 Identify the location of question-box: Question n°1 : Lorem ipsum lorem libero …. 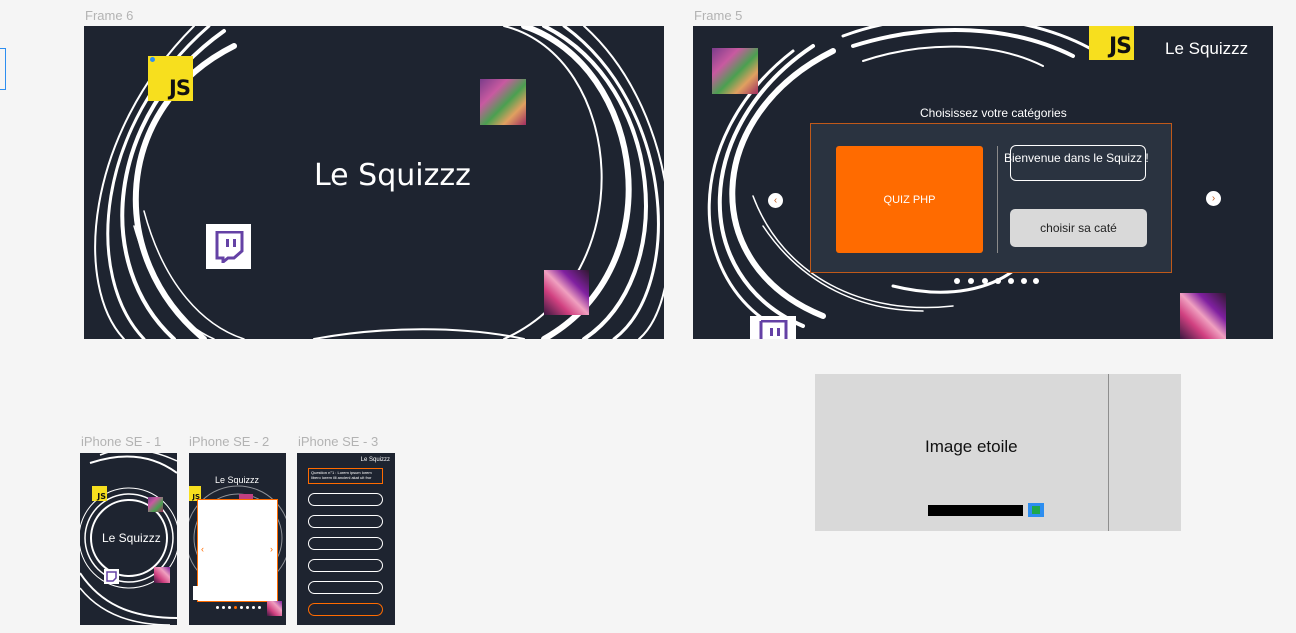
(345, 476).